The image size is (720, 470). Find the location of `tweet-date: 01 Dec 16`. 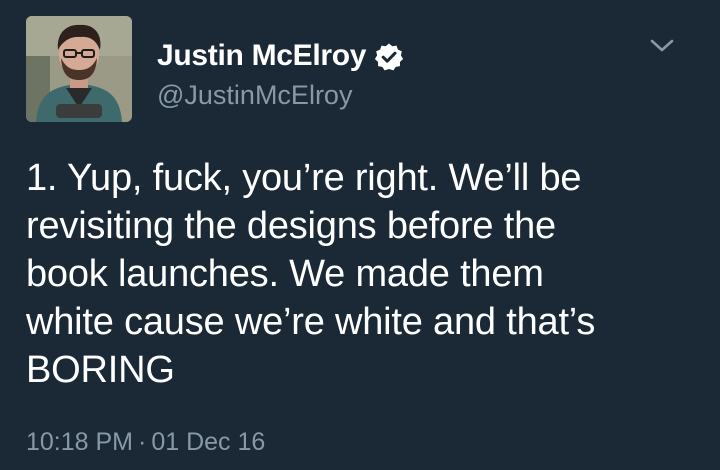

tweet-date: 01 Dec 16 is located at coordinates (208, 442).